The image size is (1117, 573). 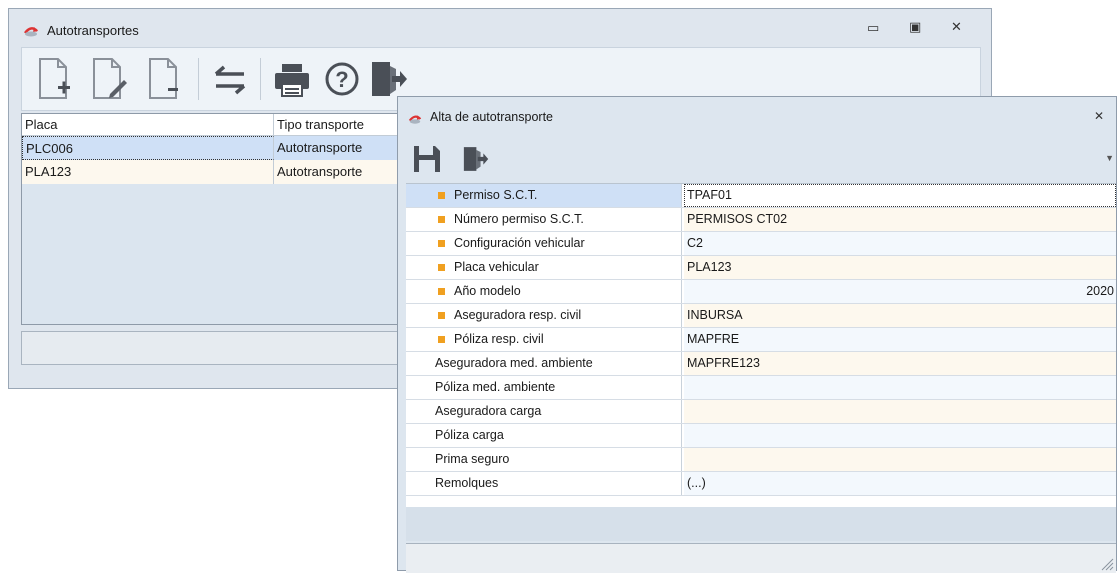 What do you see at coordinates (544, 483) in the screenshot?
I see `property-label: Remolques` at bounding box center [544, 483].